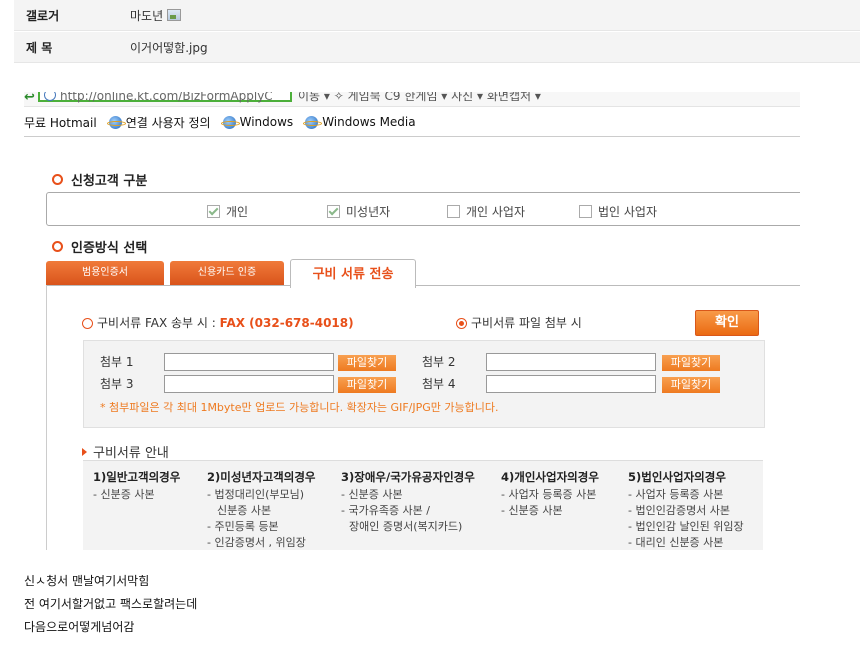 This screenshot has height=670, width=860. I want to click on guide-col-sole-proprietor: 4)개인사업자의경우 - 사업자 등록증 사본 - 신분증 사본, so click(550, 493).